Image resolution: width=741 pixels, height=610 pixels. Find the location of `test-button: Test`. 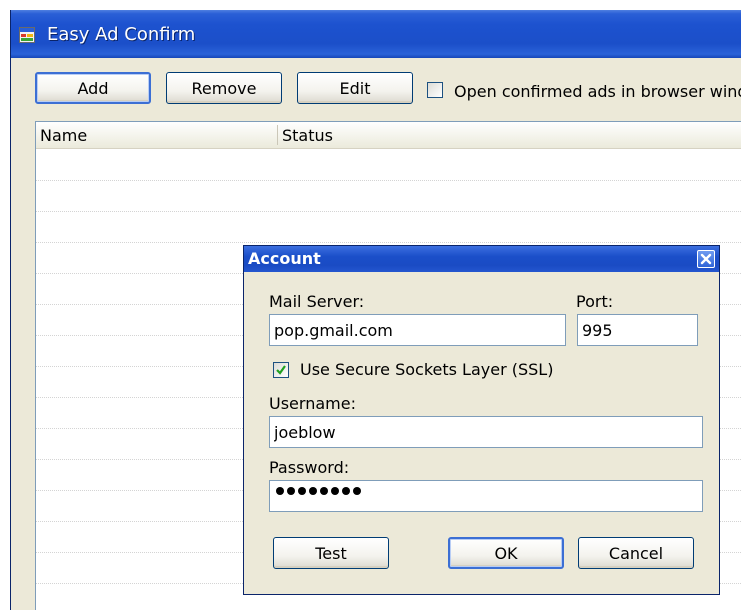

test-button: Test is located at coordinates (331, 553).